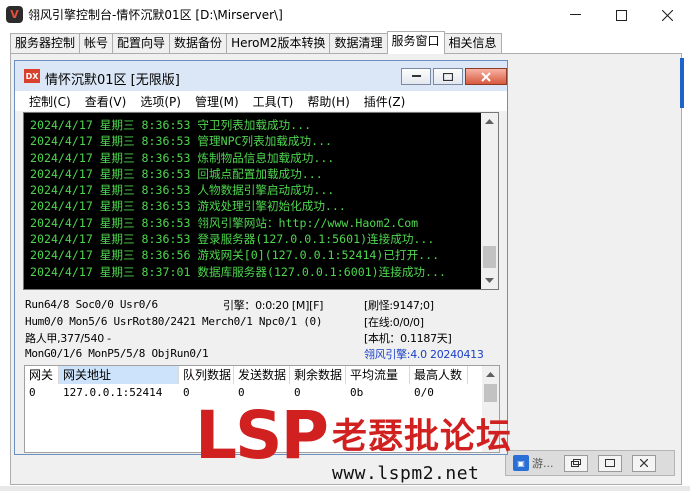  Describe the element at coordinates (32, 392) in the screenshot. I see `table-cell: 0` at that location.